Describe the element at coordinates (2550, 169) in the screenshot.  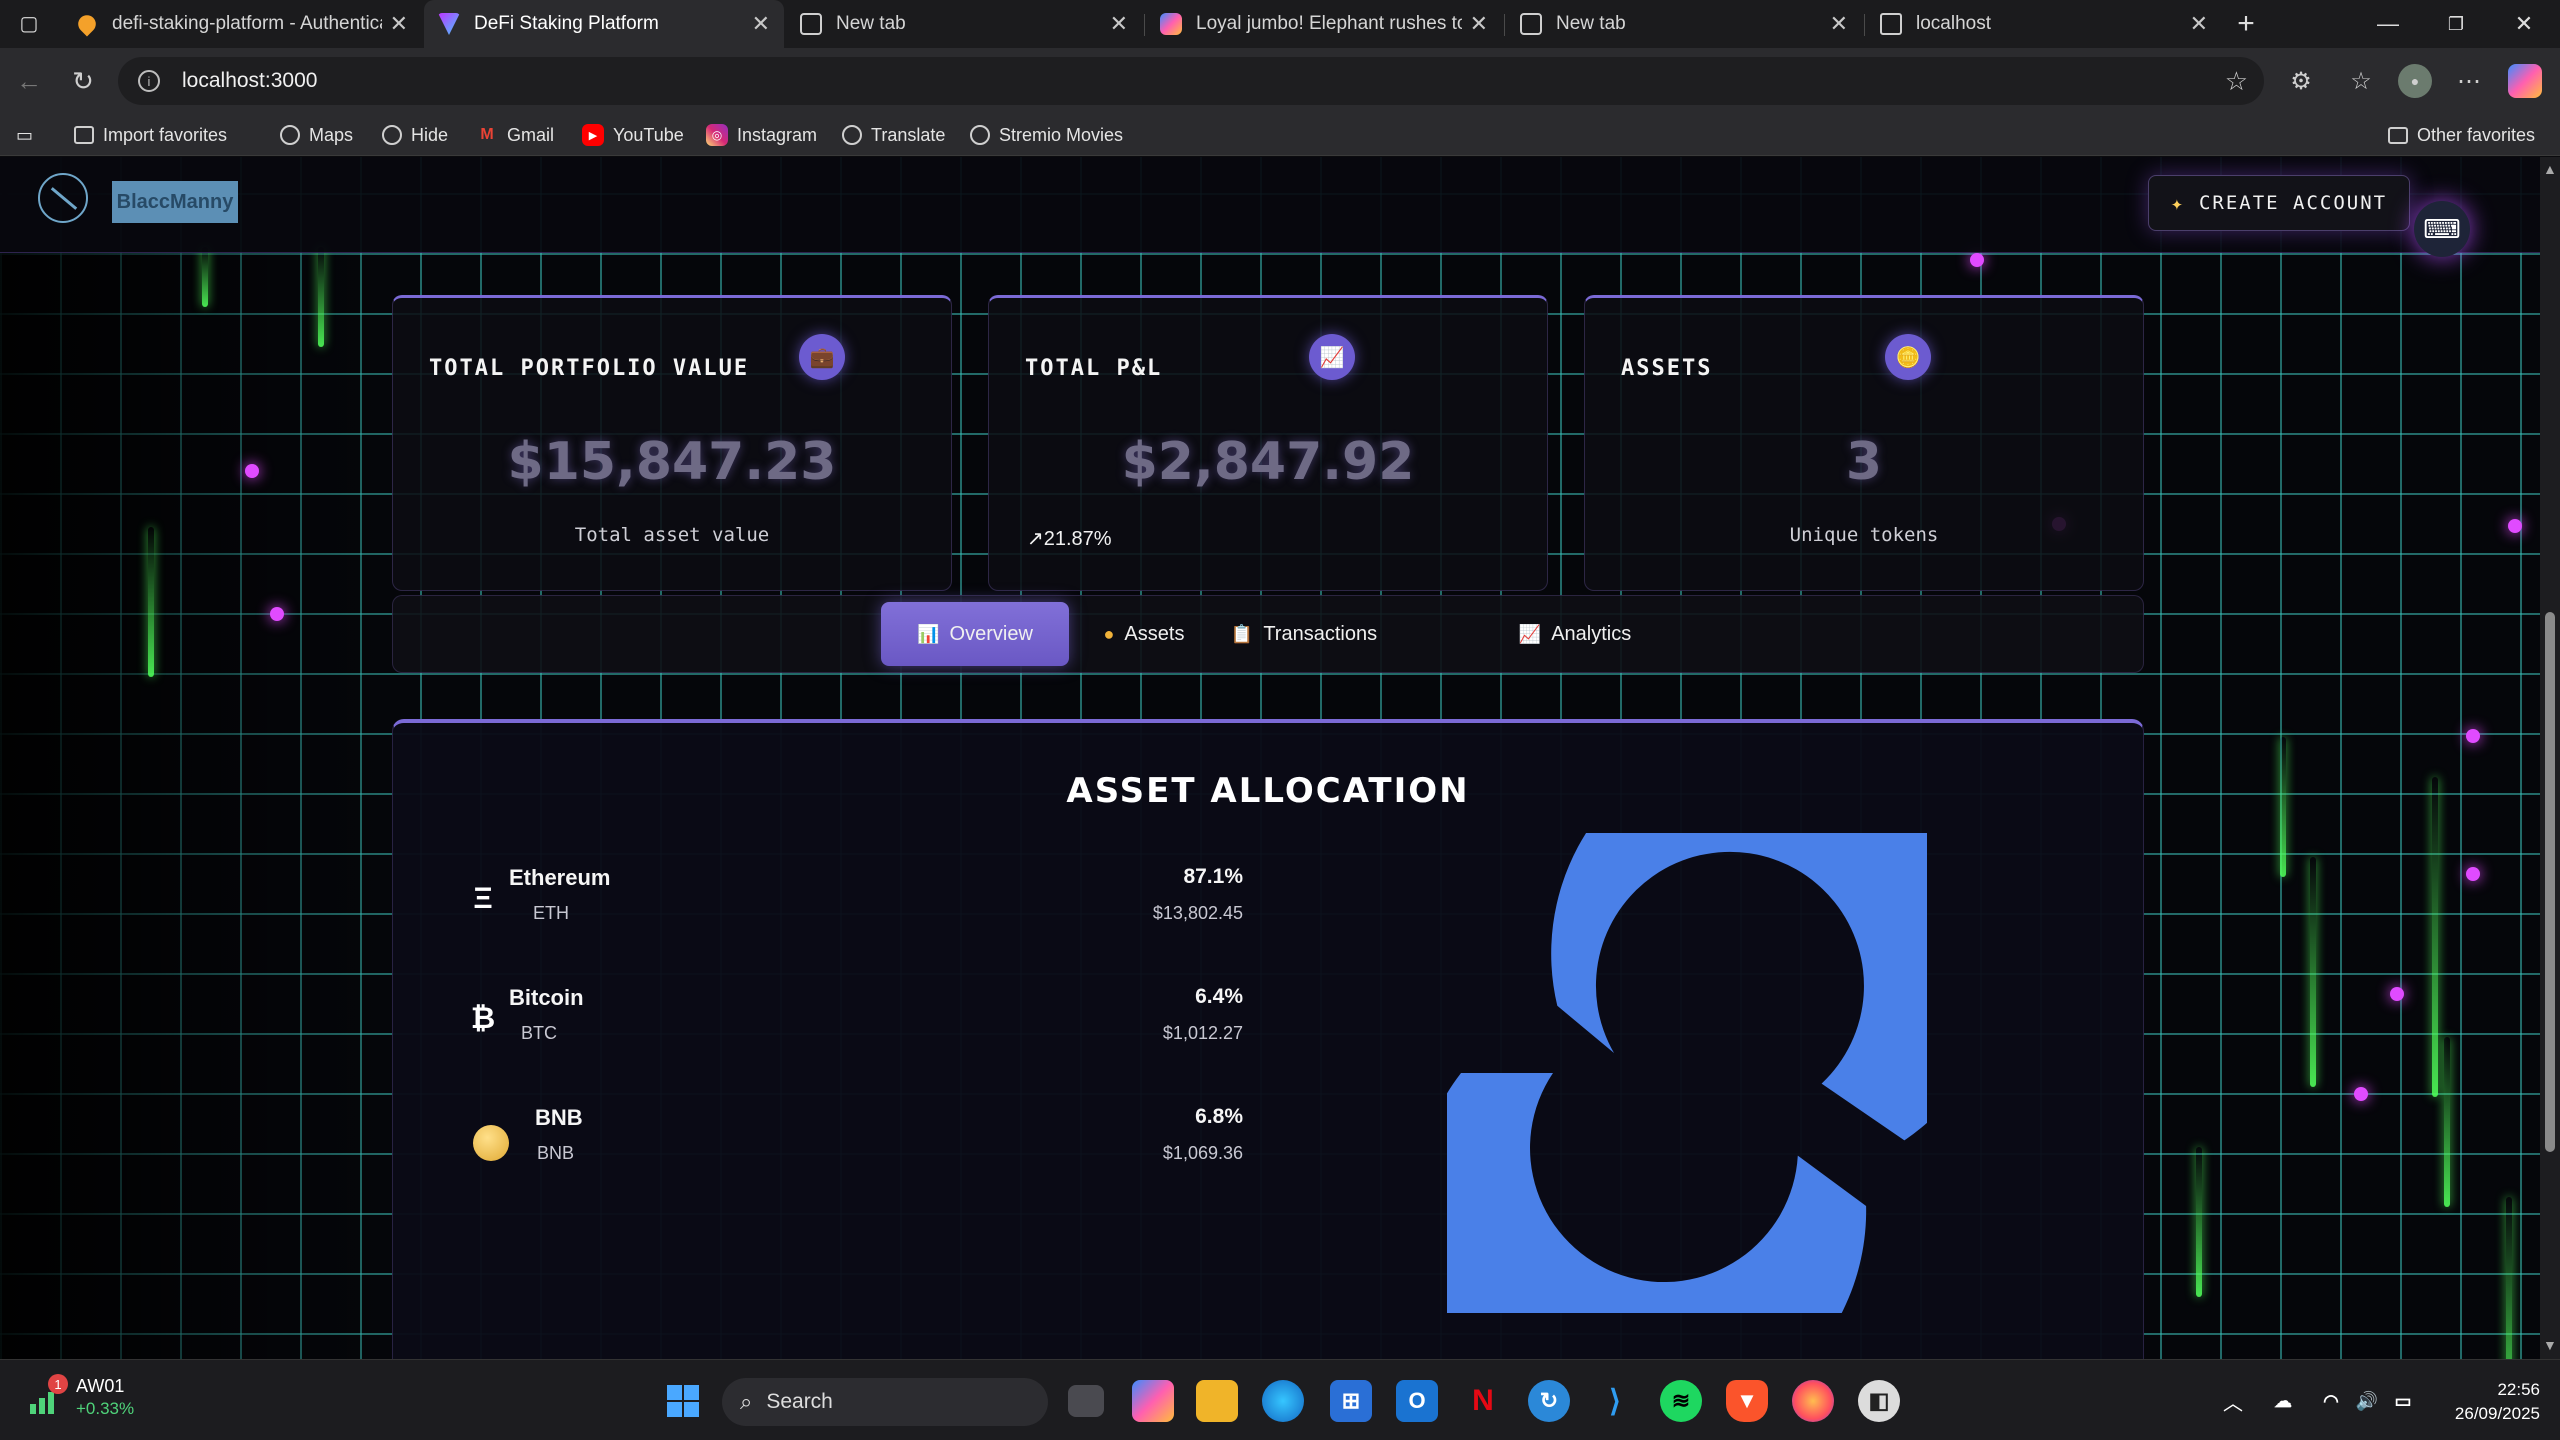
I see `scroll-up-icon: ▲` at that location.